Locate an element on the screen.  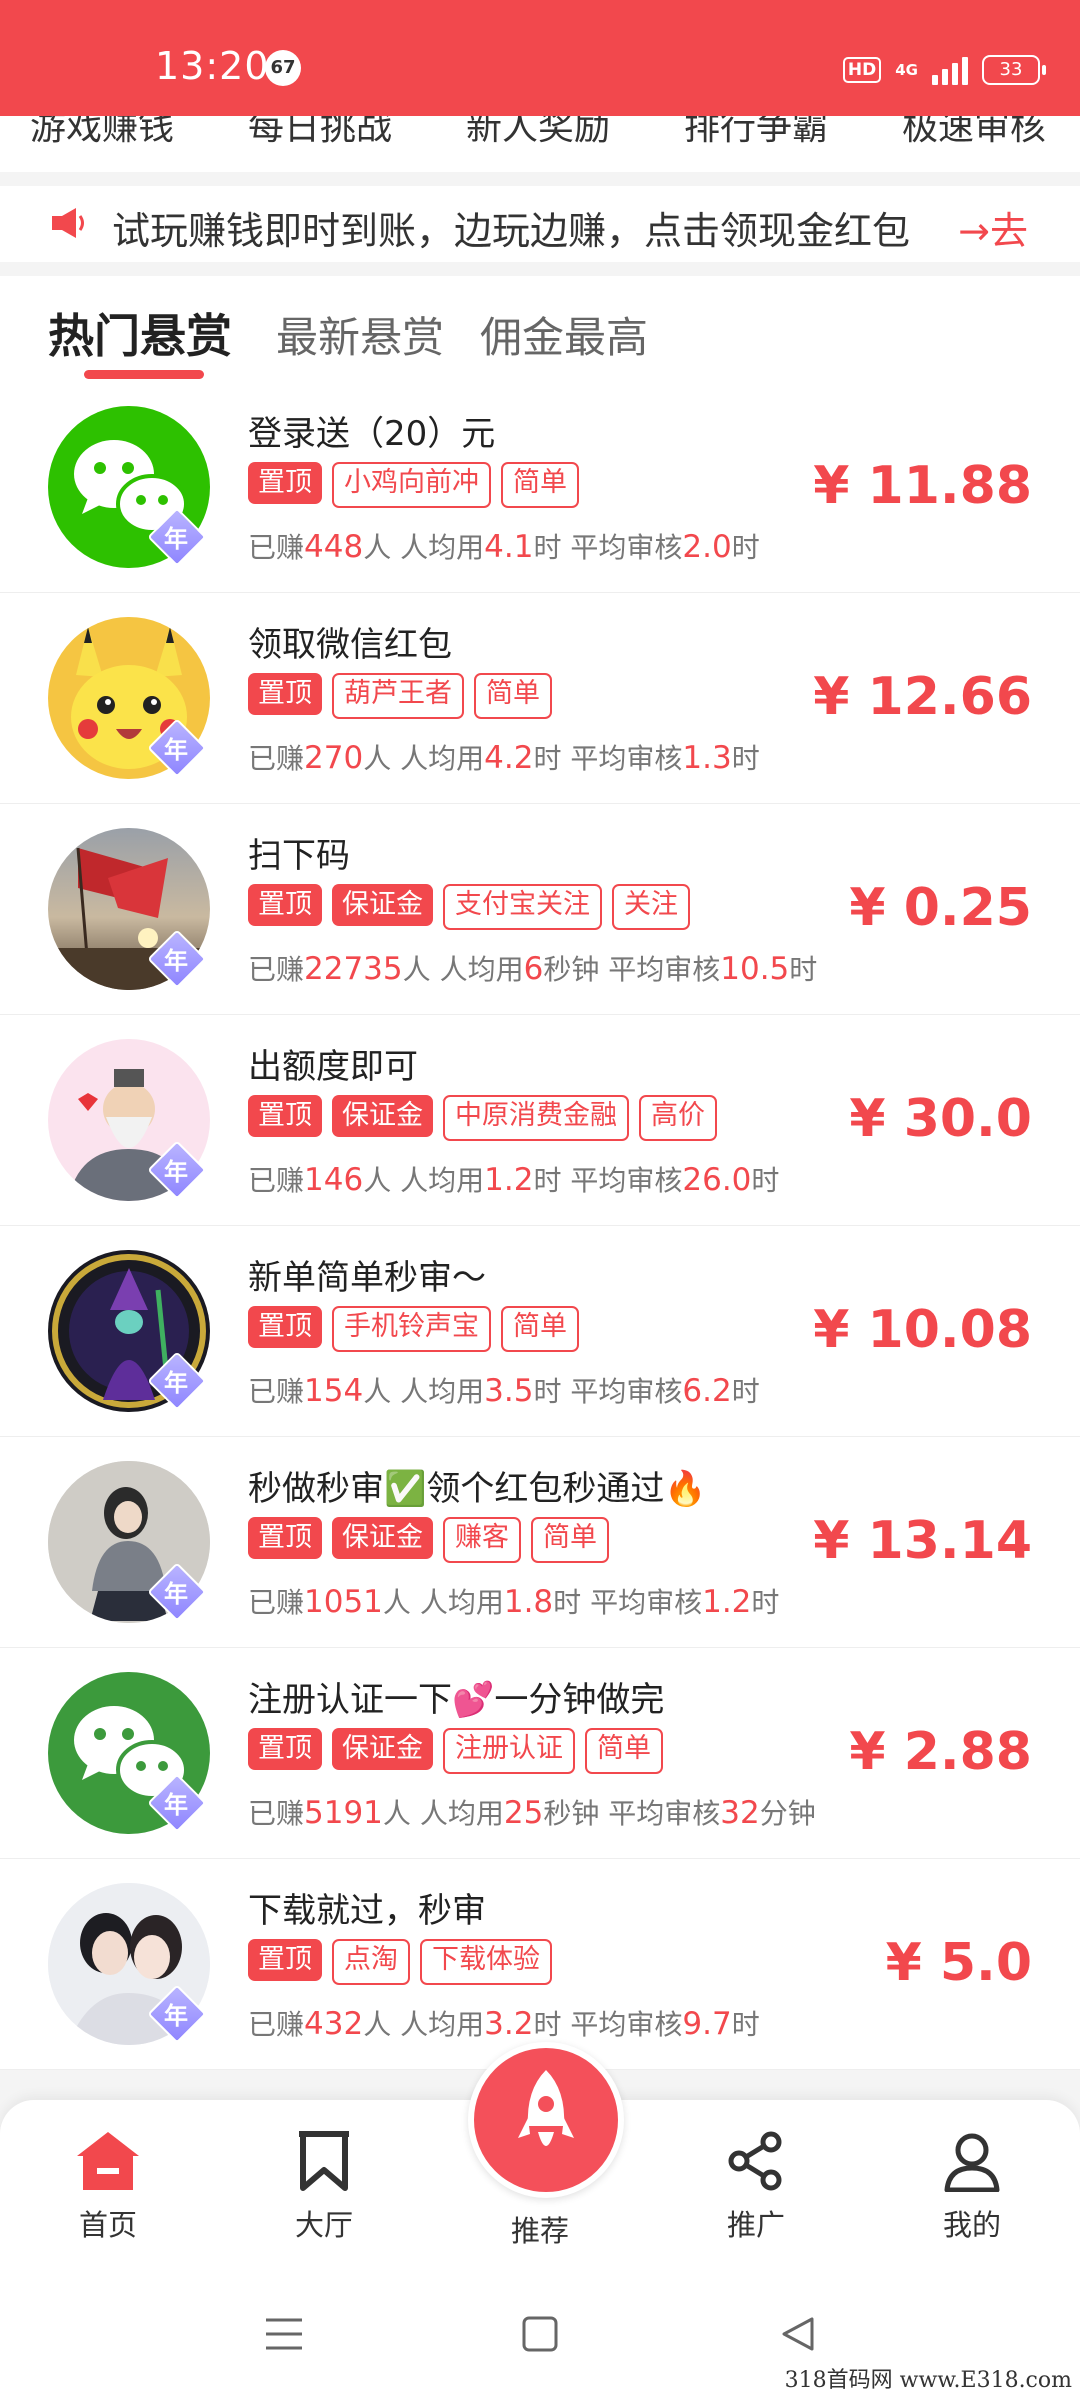
task-price: ¥ 30.0 is located at coordinates (940, 1119).